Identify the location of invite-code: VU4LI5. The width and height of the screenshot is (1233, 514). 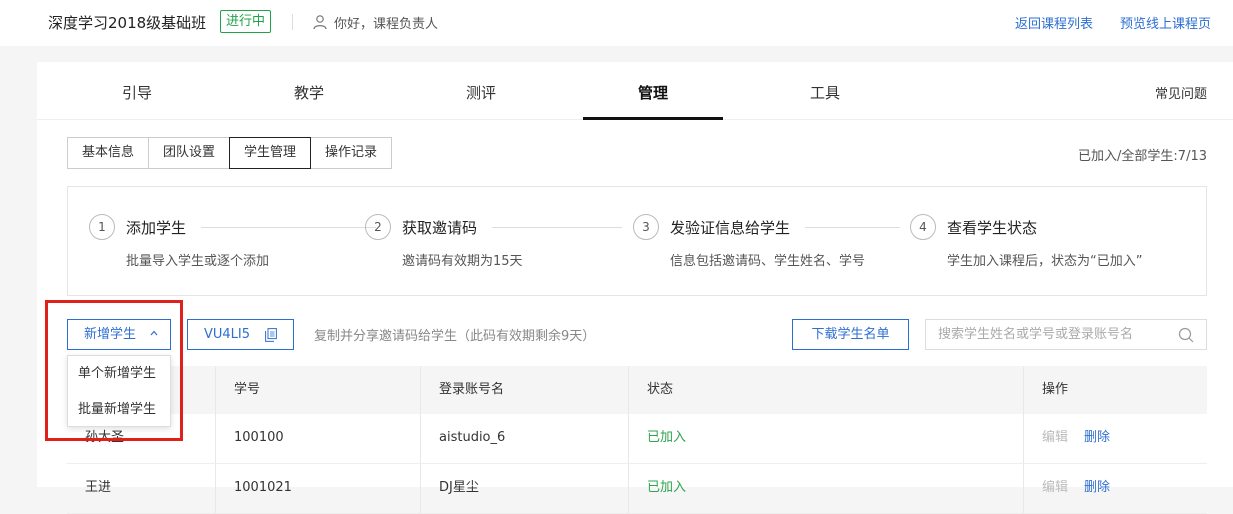
(227, 334).